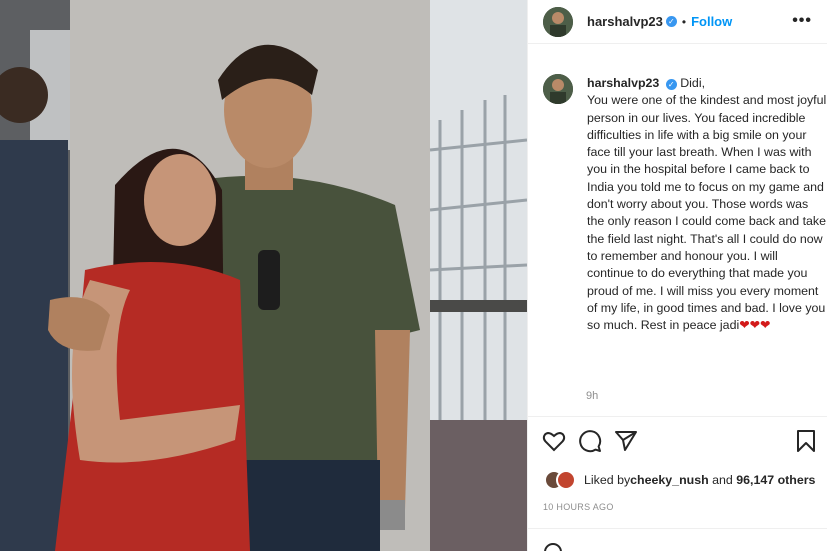 The image size is (827, 551). I want to click on avatar-icon, so click(558, 21).